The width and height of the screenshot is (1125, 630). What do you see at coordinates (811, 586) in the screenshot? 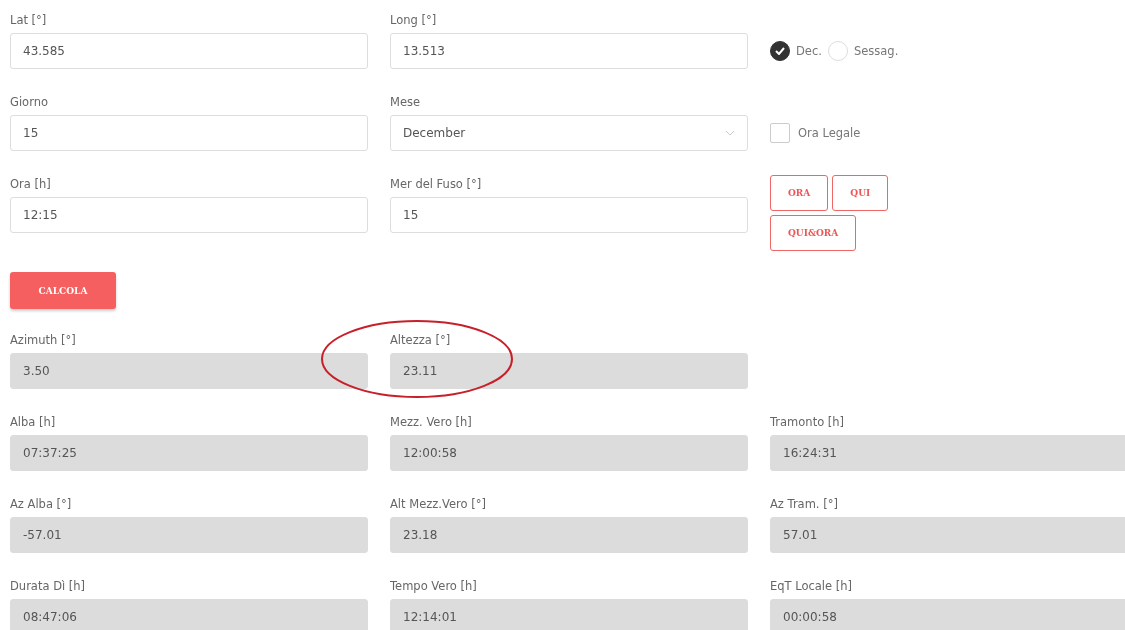
I see `field-label: EqT Locale [h]` at bounding box center [811, 586].